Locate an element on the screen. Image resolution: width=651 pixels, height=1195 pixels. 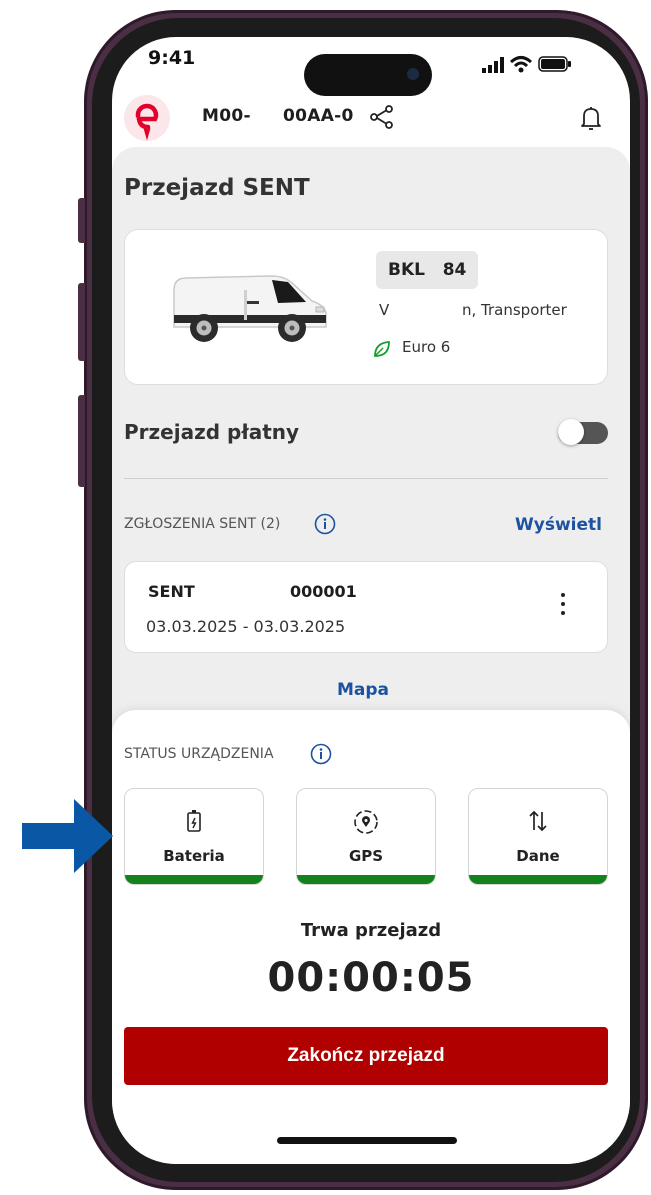
home-indicator is located at coordinates (367, 1140).